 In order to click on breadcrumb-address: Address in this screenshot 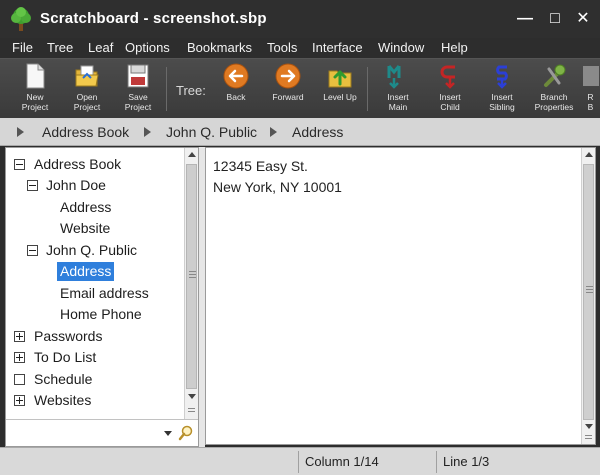, I will do `click(317, 132)`.